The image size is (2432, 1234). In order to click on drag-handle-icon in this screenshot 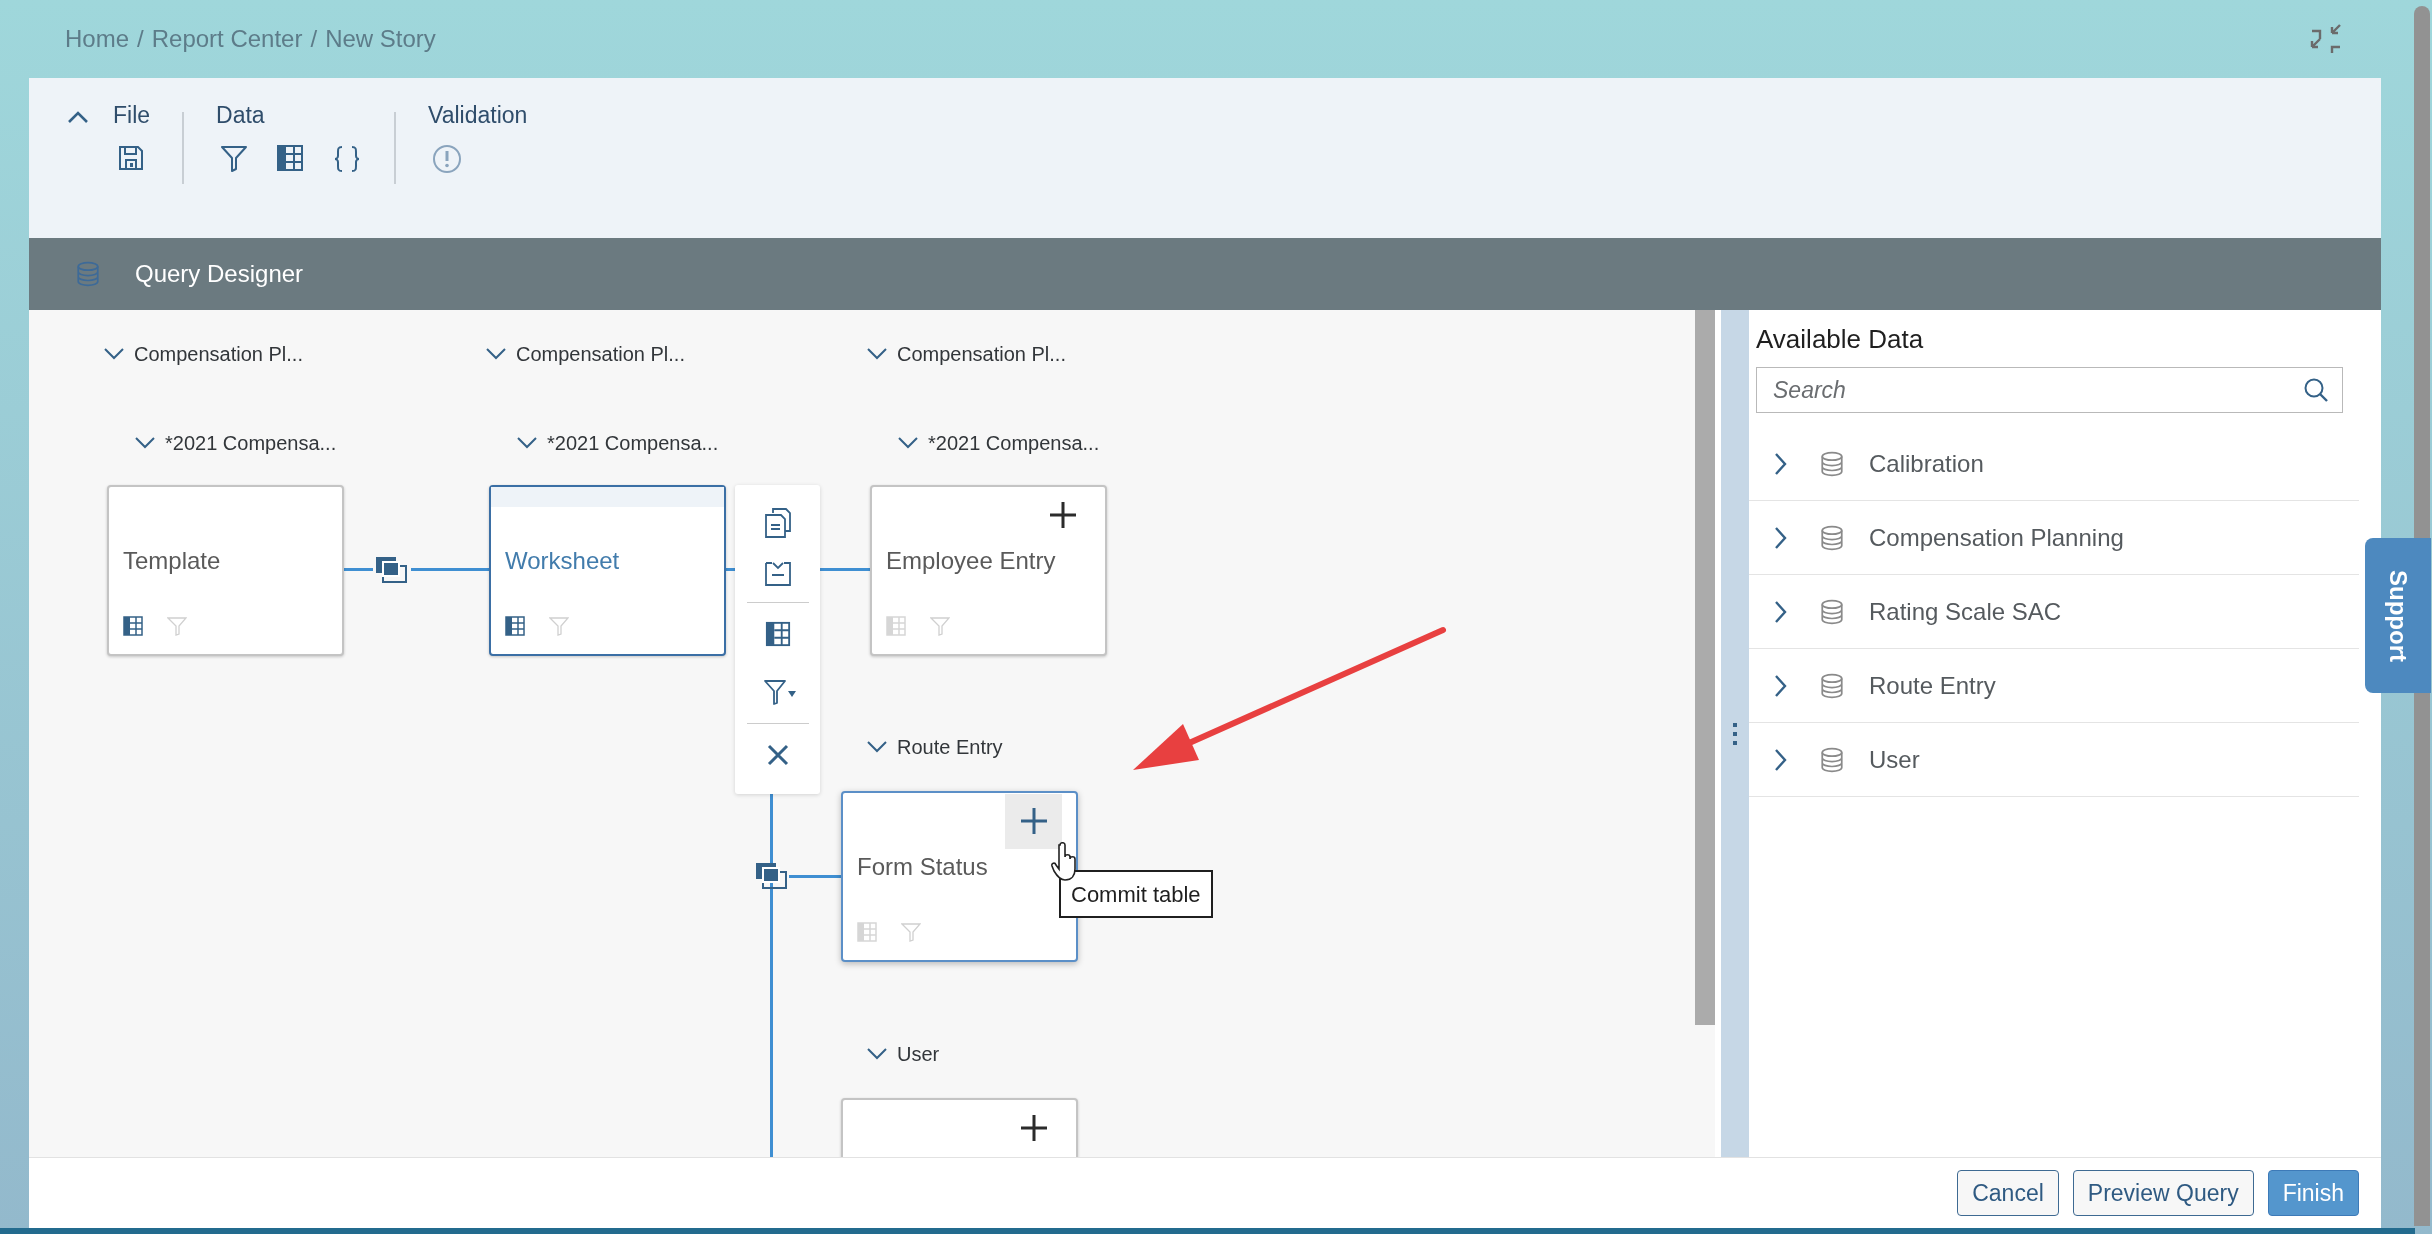, I will do `click(1735, 733)`.